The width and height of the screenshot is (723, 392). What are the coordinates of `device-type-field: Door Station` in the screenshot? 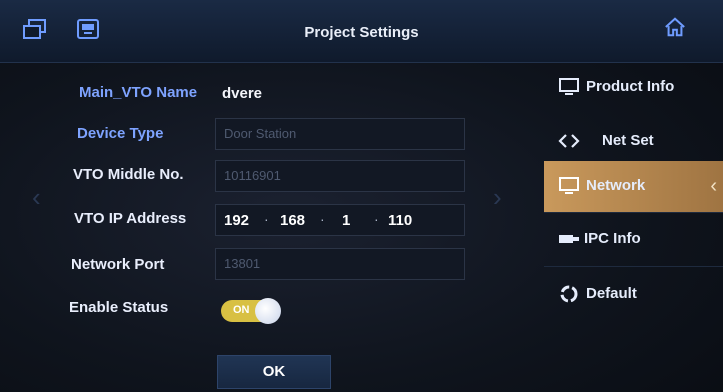 It's located at (340, 134).